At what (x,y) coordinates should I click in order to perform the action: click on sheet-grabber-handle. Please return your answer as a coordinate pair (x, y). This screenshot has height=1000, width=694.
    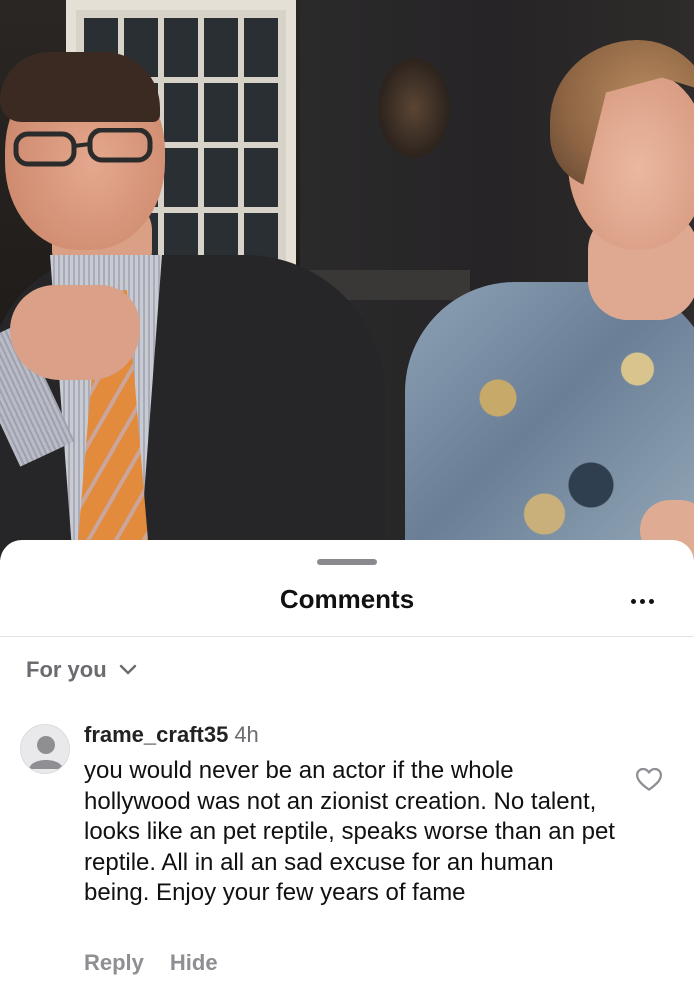
    Looking at the image, I should click on (347, 562).